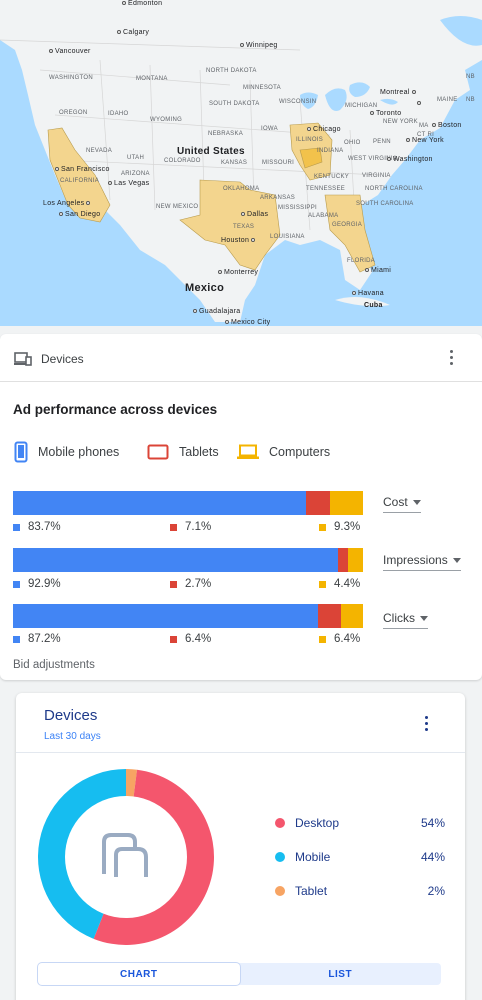 The width and height of the screenshot is (482, 1000). What do you see at coordinates (126, 857) in the screenshot?
I see `devices-donut-chart` at bounding box center [126, 857].